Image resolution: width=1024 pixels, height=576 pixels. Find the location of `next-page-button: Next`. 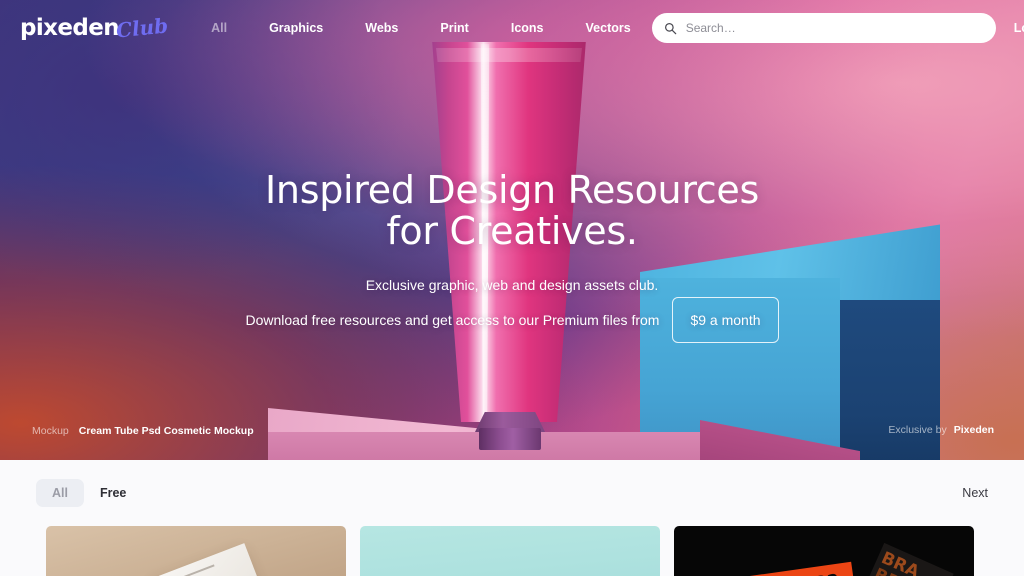

next-page-button: Next is located at coordinates (975, 493).